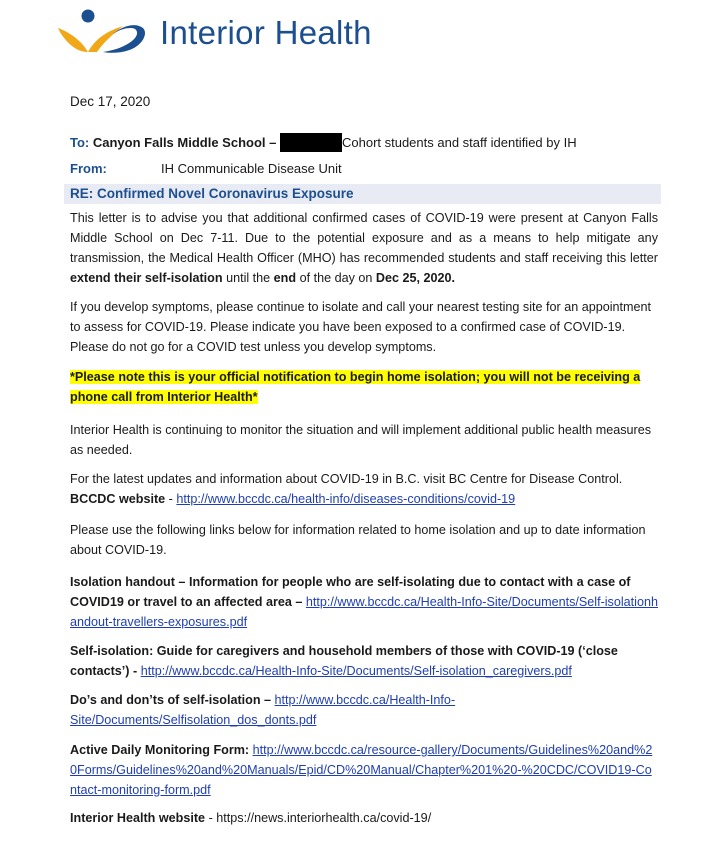 This screenshot has height=856, width=707. Describe the element at coordinates (285, 278) in the screenshot. I see `intro-bold-end: end` at that location.